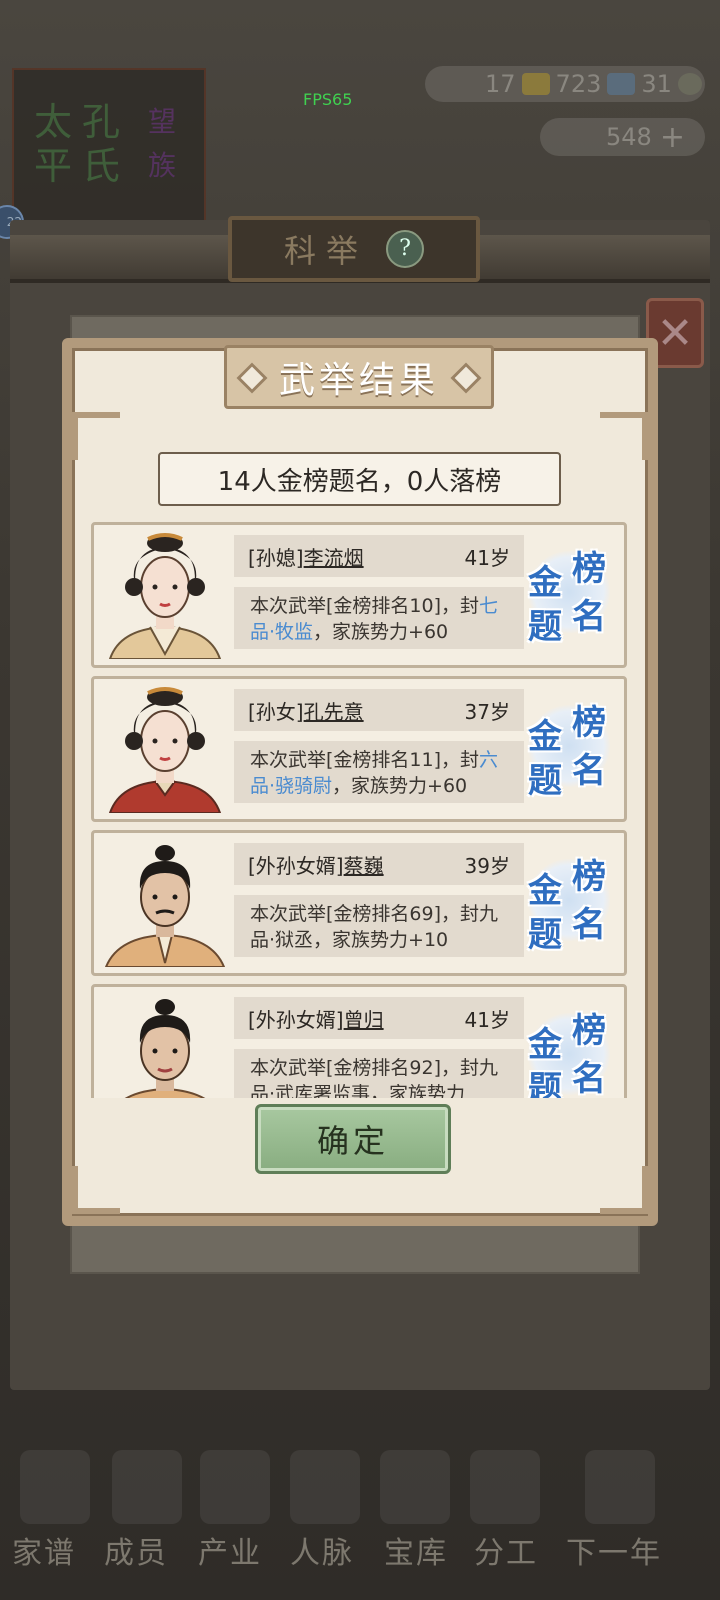 The height and width of the screenshot is (1600, 720). Describe the element at coordinates (364, 866) in the screenshot. I see `member-name: 蔡巍` at that location.